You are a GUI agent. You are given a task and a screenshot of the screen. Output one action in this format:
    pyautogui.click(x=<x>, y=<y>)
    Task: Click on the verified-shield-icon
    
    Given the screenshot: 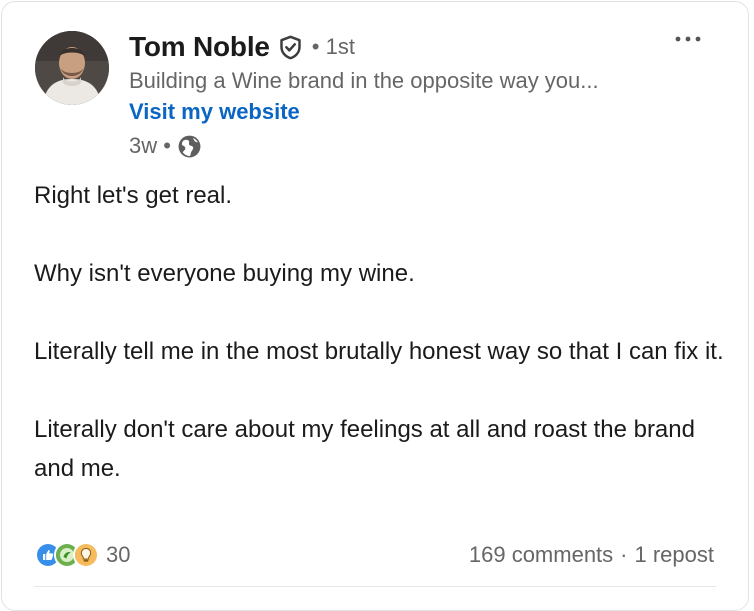 What is the action you would take?
    pyautogui.click(x=290, y=47)
    